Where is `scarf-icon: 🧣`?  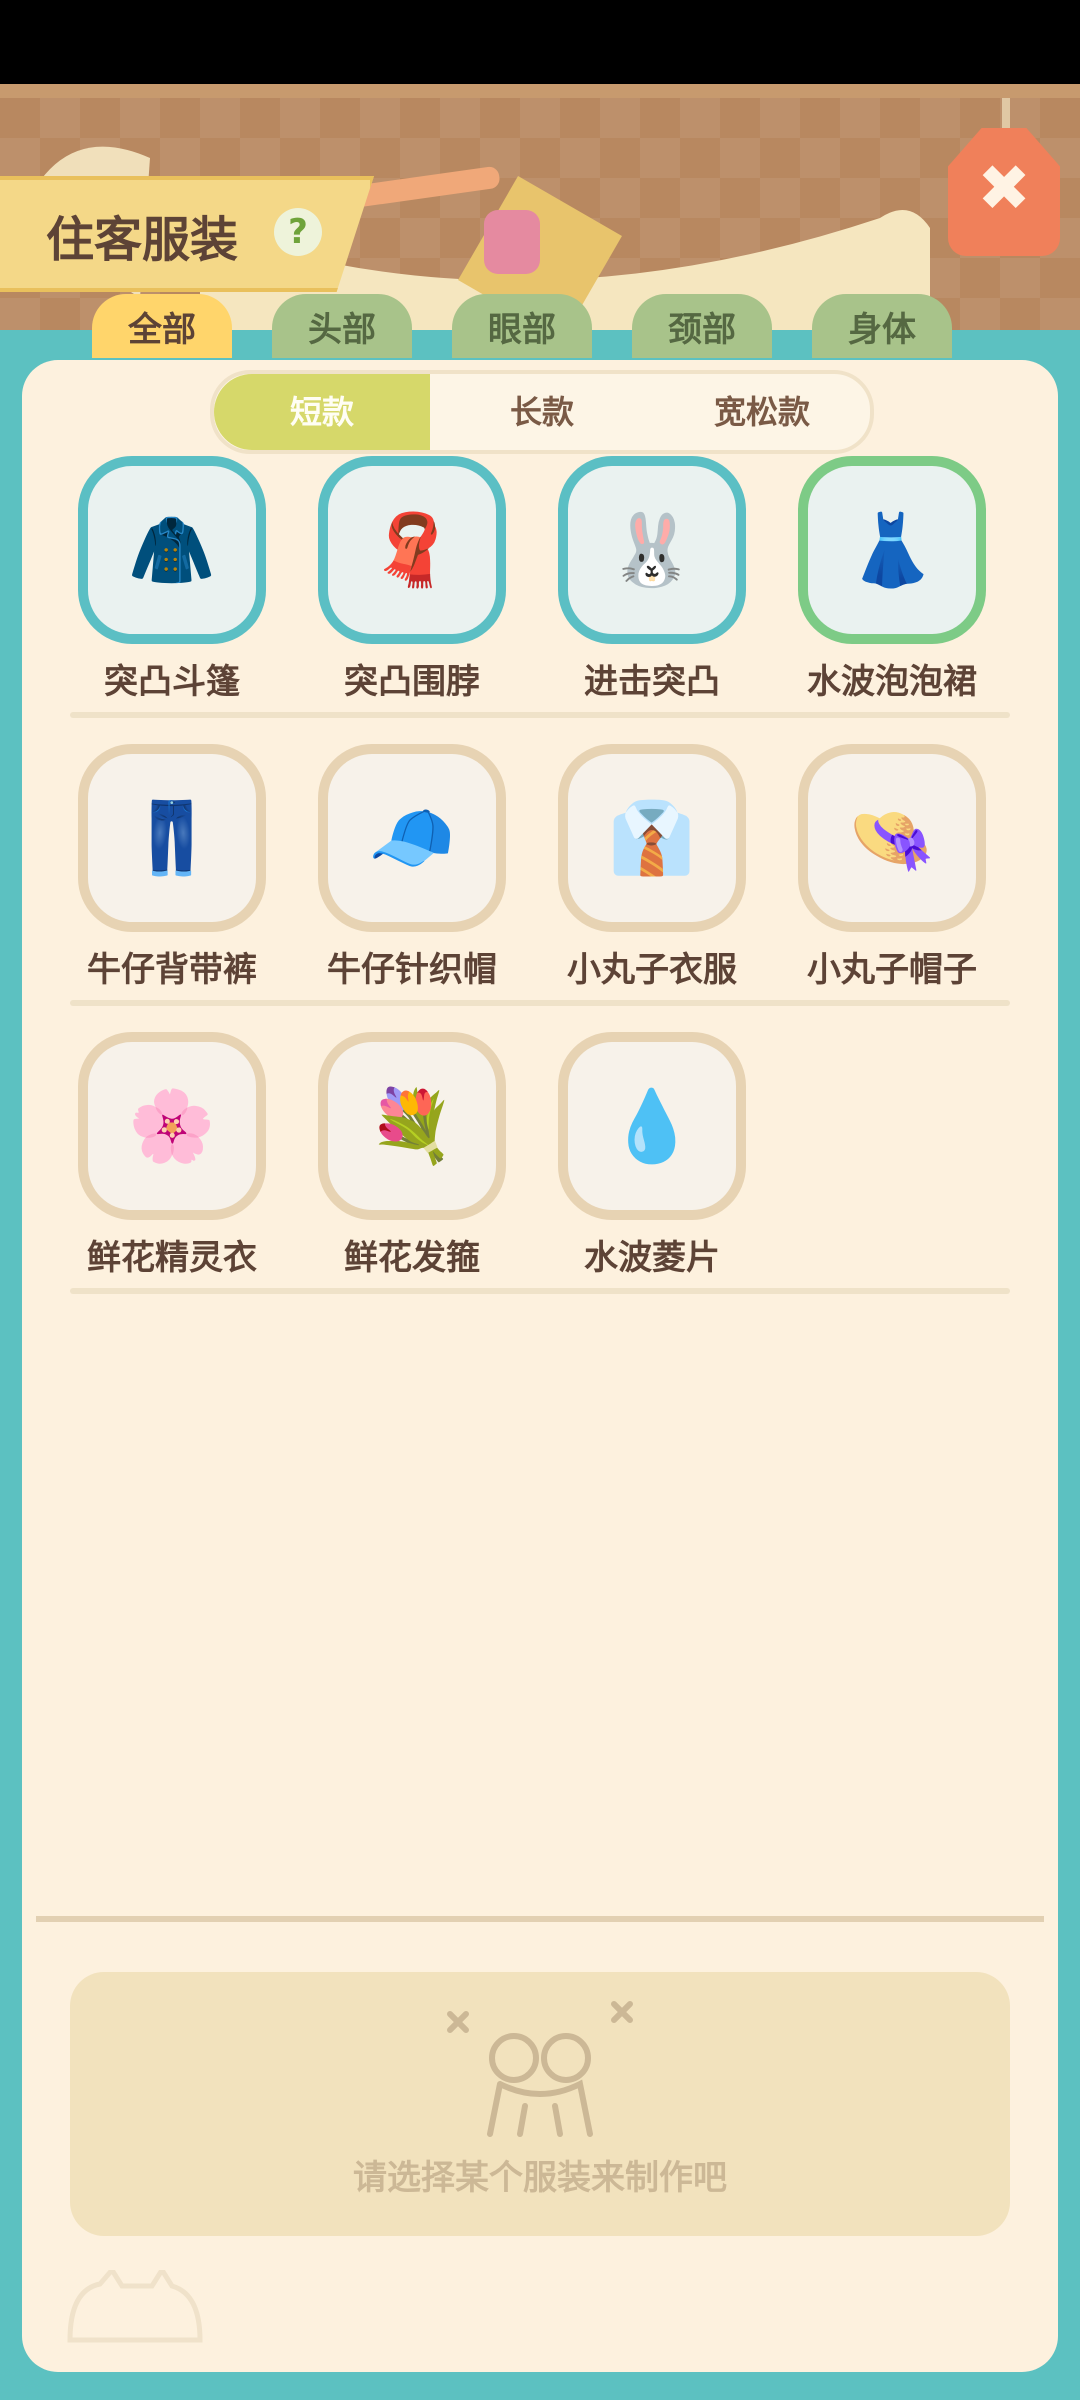
scarf-icon: 🧣 is located at coordinates (412, 550).